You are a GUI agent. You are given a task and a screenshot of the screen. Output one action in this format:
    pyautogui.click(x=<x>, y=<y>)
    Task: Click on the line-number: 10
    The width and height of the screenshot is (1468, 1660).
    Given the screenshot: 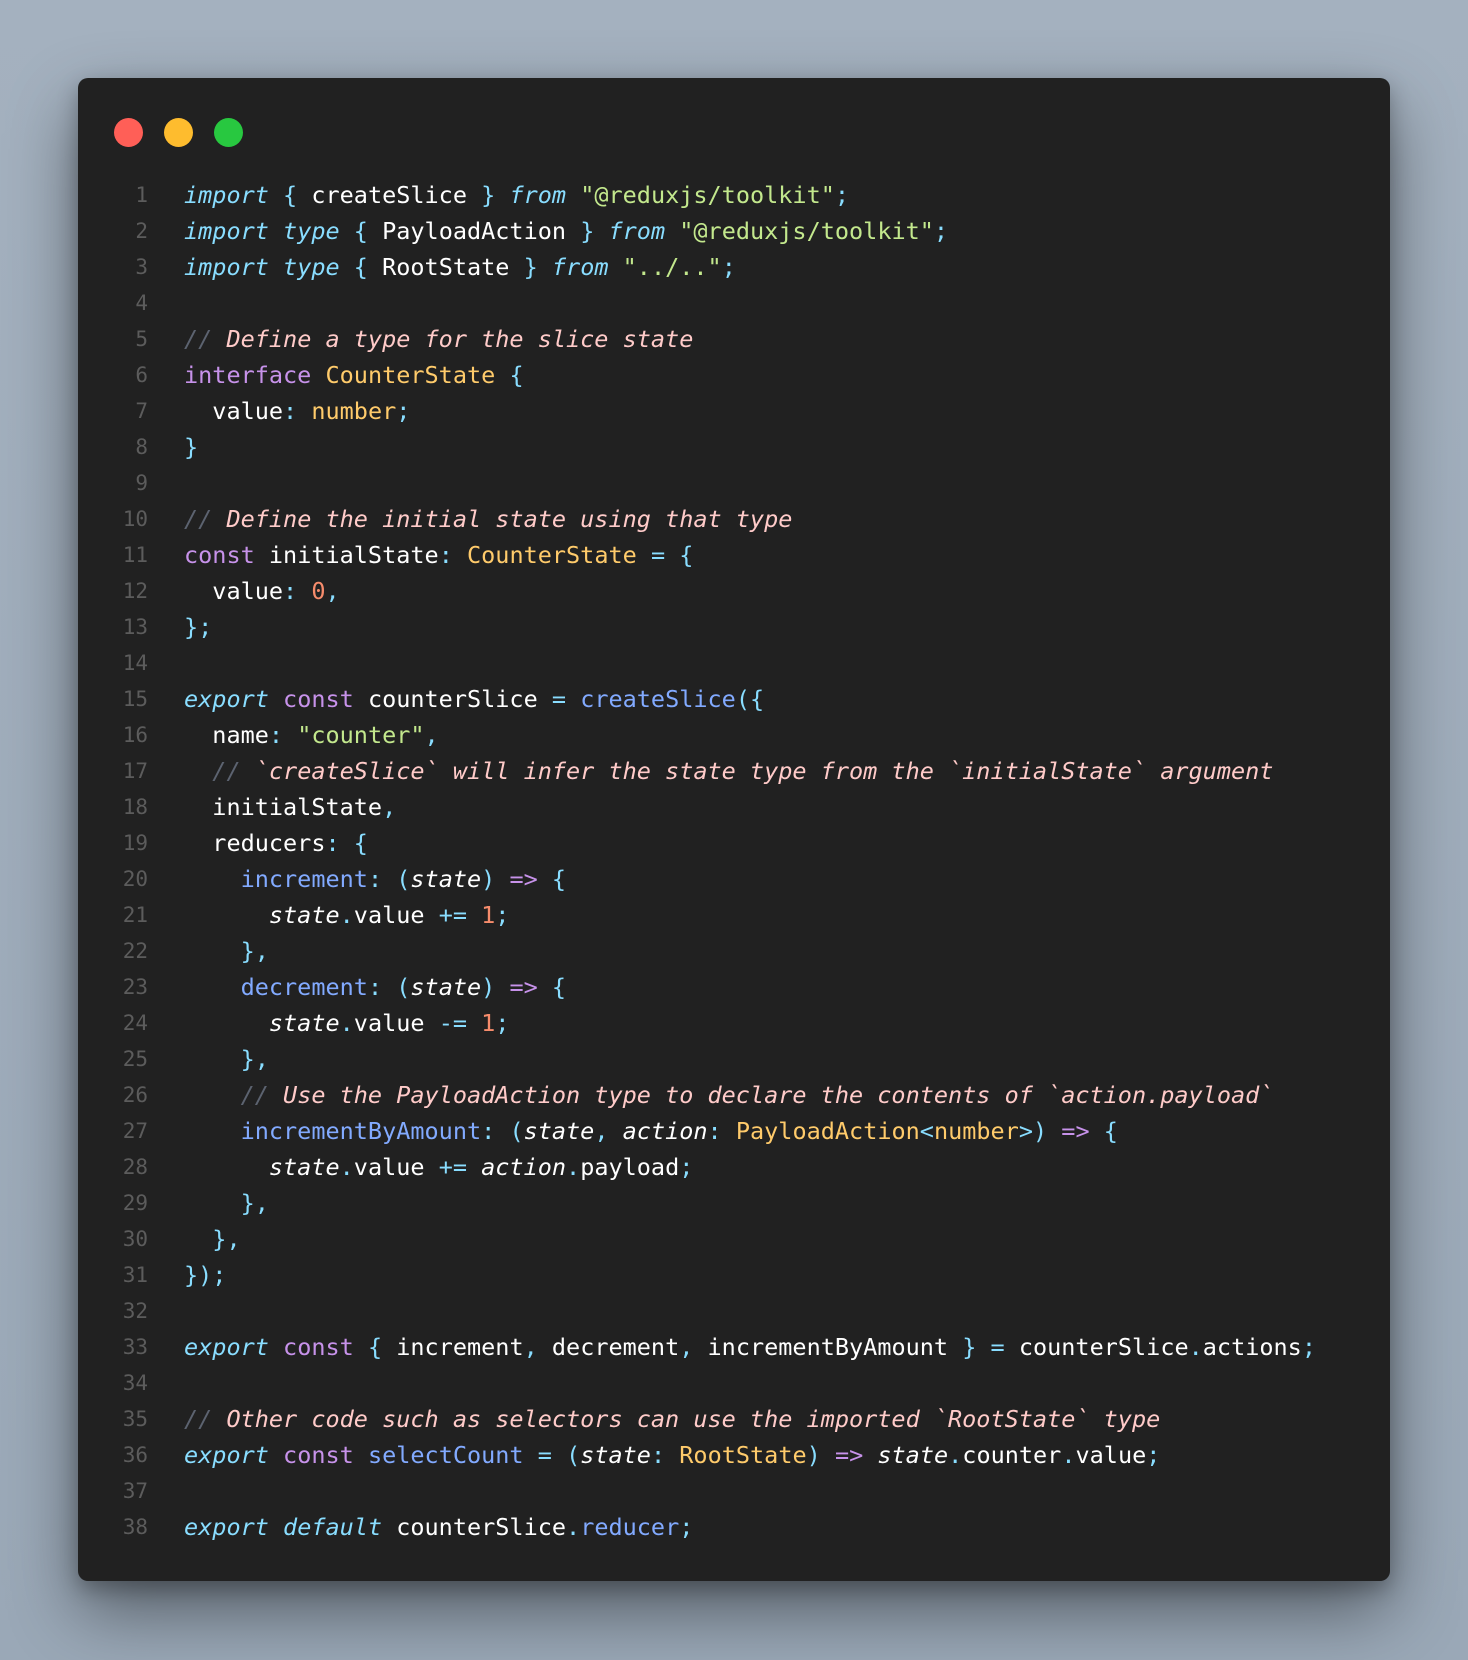 What is the action you would take?
    pyautogui.click(x=135, y=519)
    